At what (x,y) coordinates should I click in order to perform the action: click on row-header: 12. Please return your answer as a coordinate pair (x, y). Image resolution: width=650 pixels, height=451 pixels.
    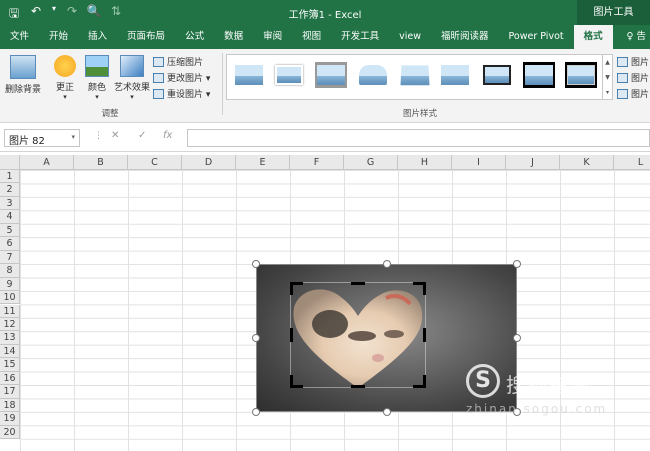
    Looking at the image, I should click on (10, 324).